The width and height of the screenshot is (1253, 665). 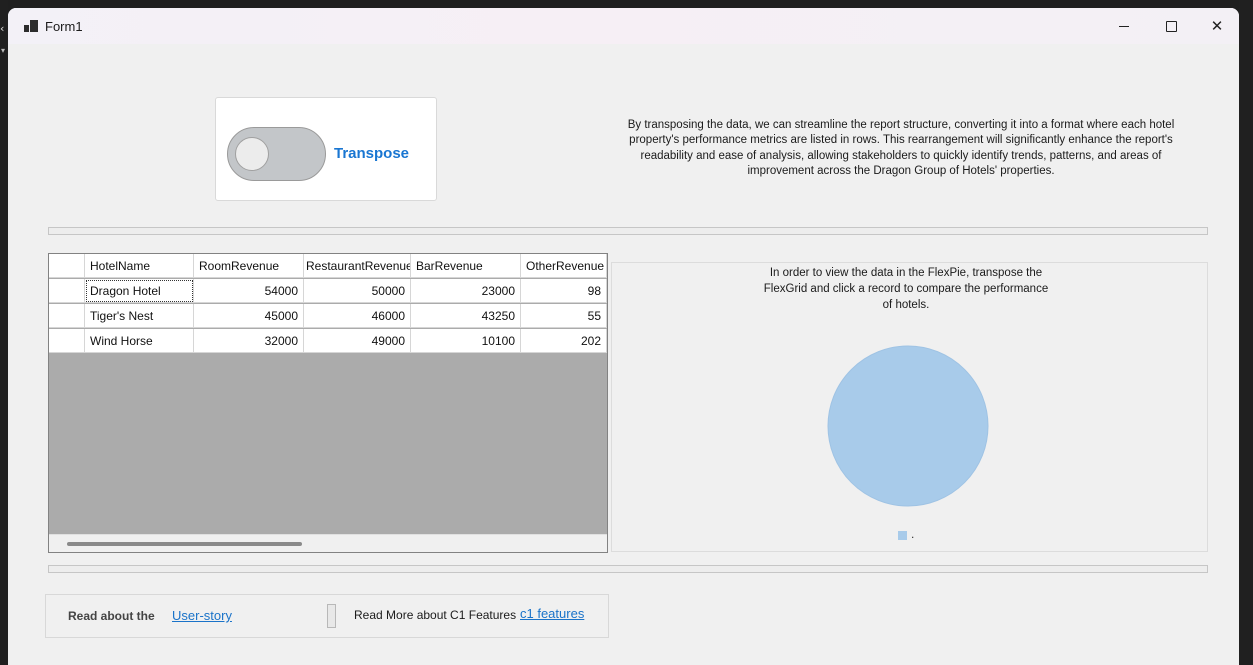 I want to click on chevron-down-icon: ▾, so click(x=3, y=50).